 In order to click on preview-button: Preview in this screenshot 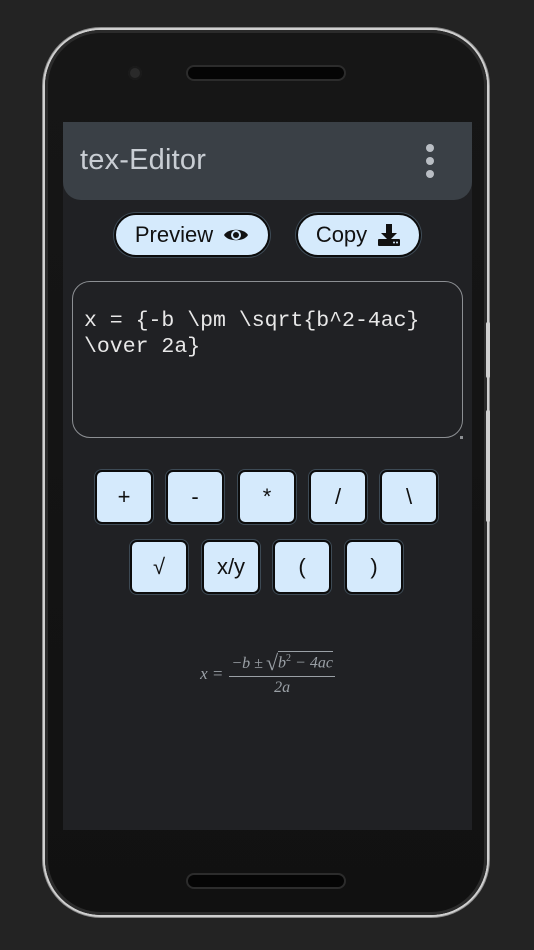, I will do `click(192, 235)`.